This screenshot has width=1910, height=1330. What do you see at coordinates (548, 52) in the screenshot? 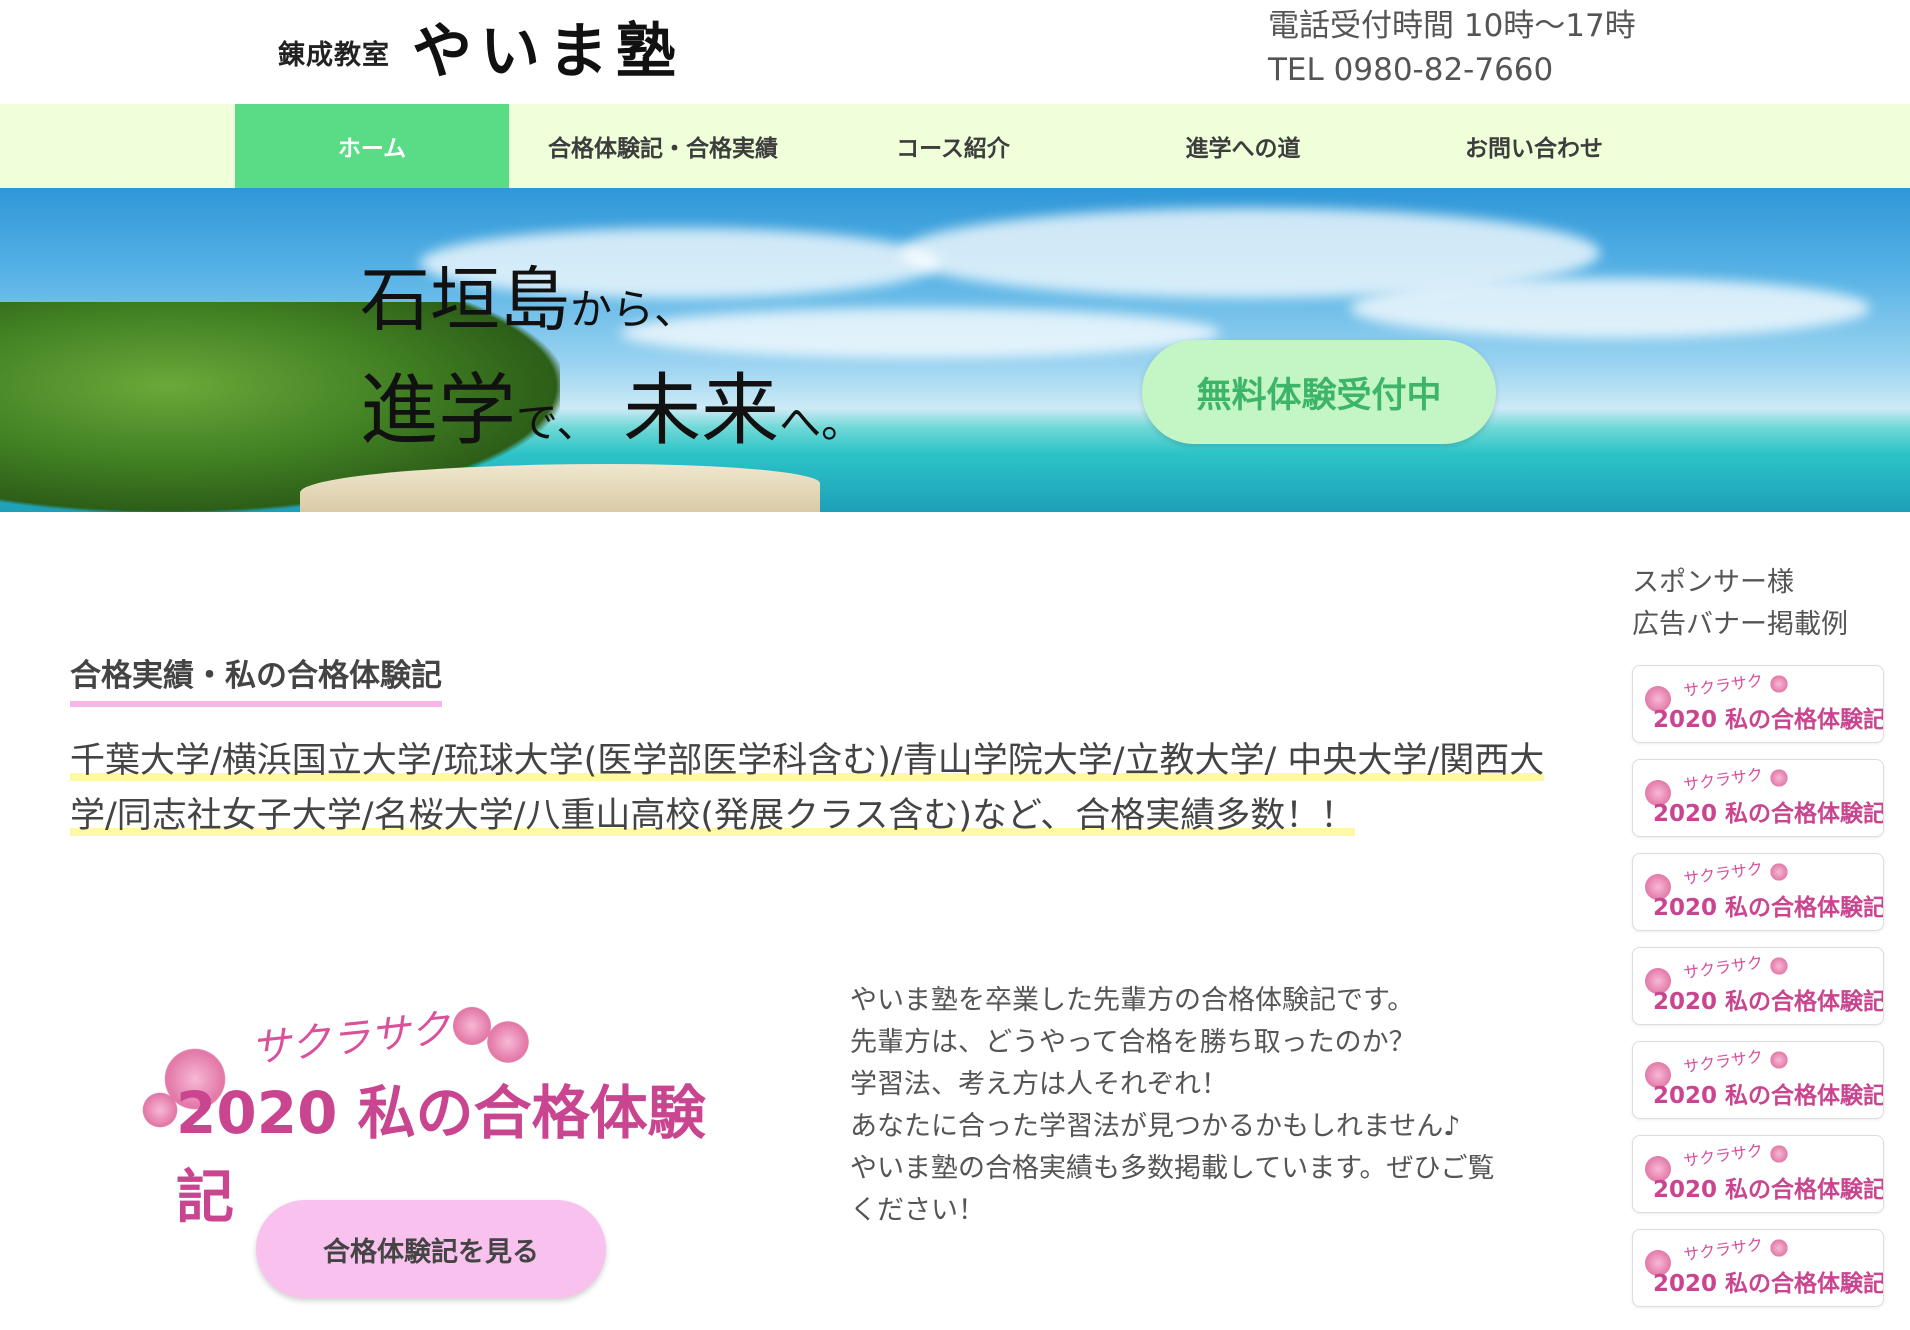
I see `logo-title: やいま塾` at bounding box center [548, 52].